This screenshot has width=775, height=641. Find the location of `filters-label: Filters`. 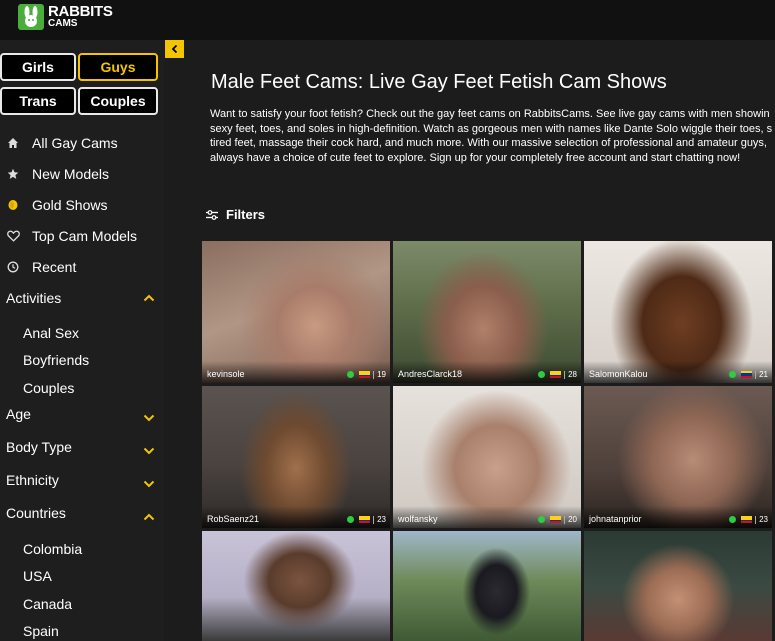

filters-label: Filters is located at coordinates (246, 214).